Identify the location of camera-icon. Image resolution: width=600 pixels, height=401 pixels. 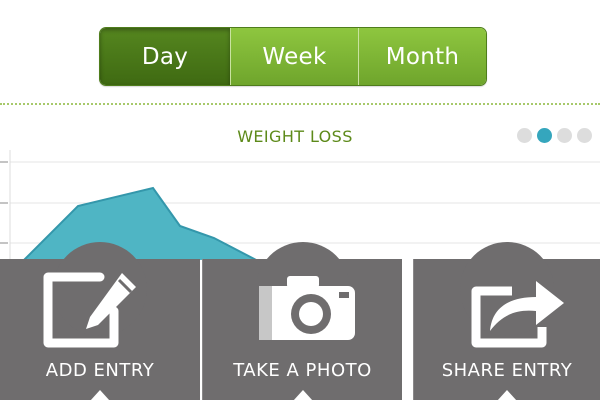
(307, 308).